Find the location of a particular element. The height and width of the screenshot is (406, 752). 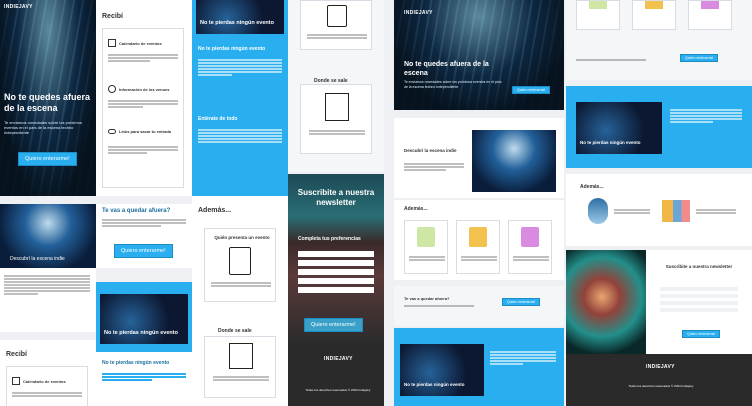

cards-cta-button: Quiero enterarme! is located at coordinates (699, 58).